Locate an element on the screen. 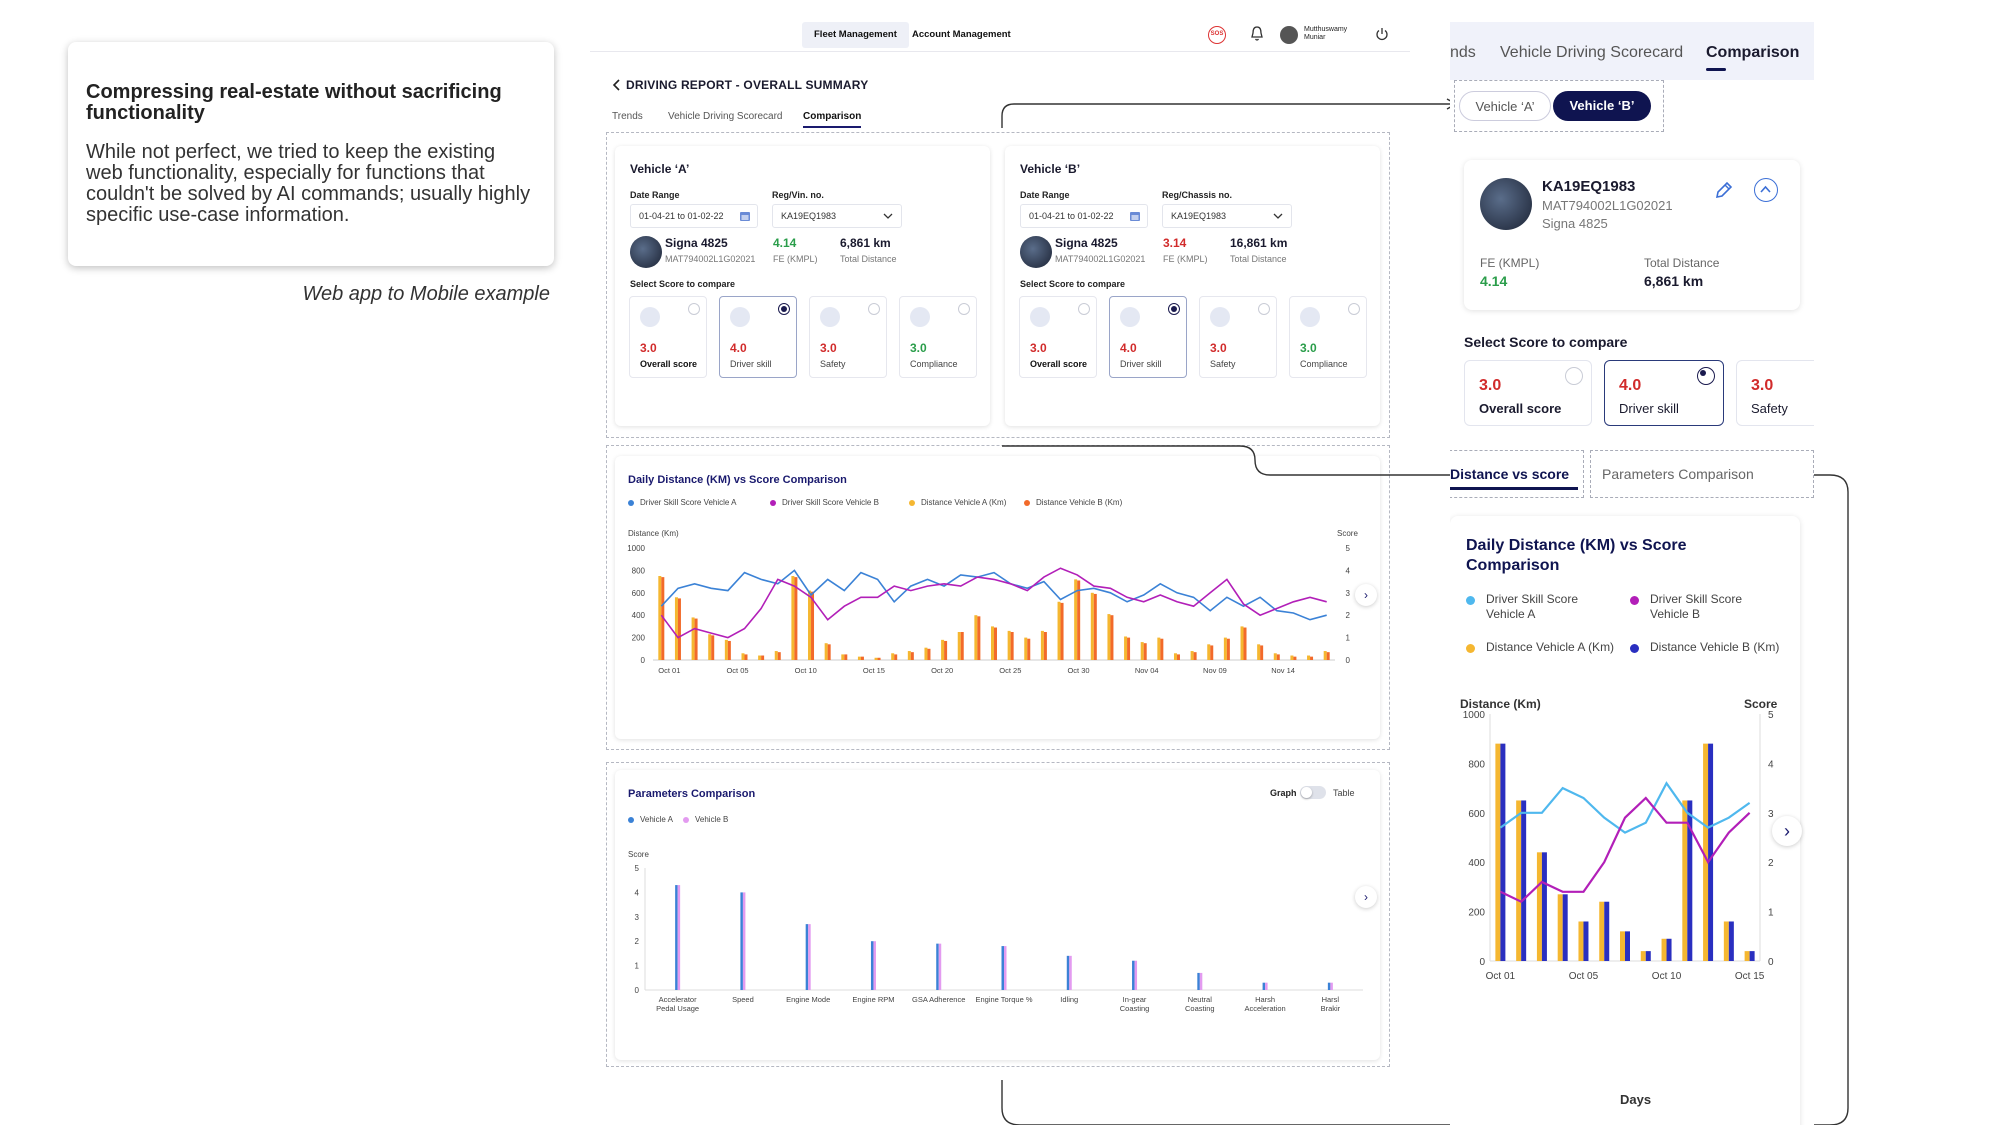  tab-parameters-comparison: Parameters Comparison is located at coordinates (1678, 474).